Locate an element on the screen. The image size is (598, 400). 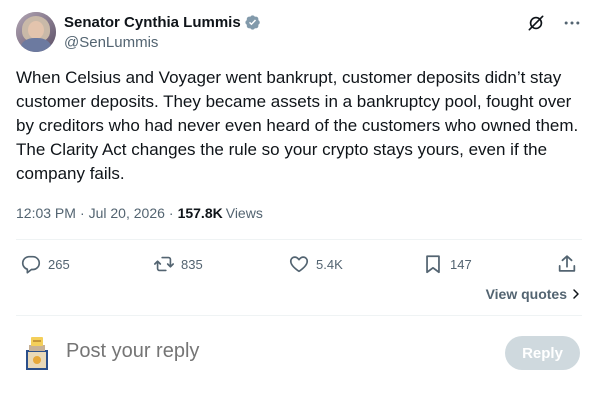
view-quotes-link: View quotes is located at coordinates (534, 294).